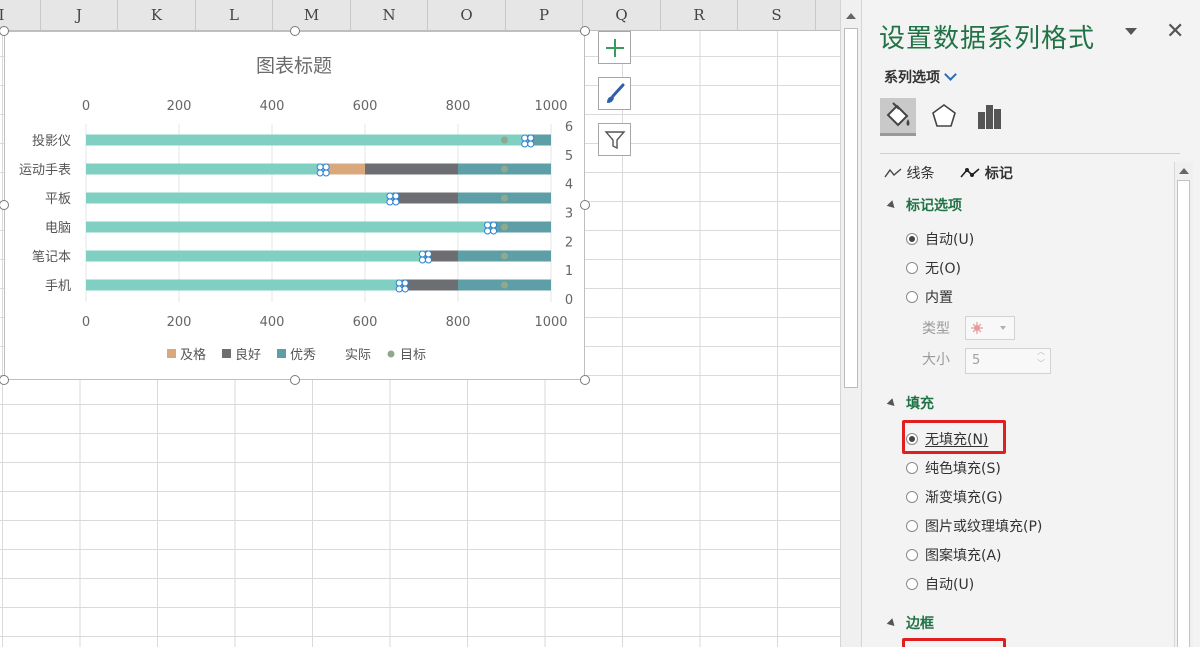  What do you see at coordinates (58, 199) in the screenshot?
I see `category-label: 平板` at bounding box center [58, 199].